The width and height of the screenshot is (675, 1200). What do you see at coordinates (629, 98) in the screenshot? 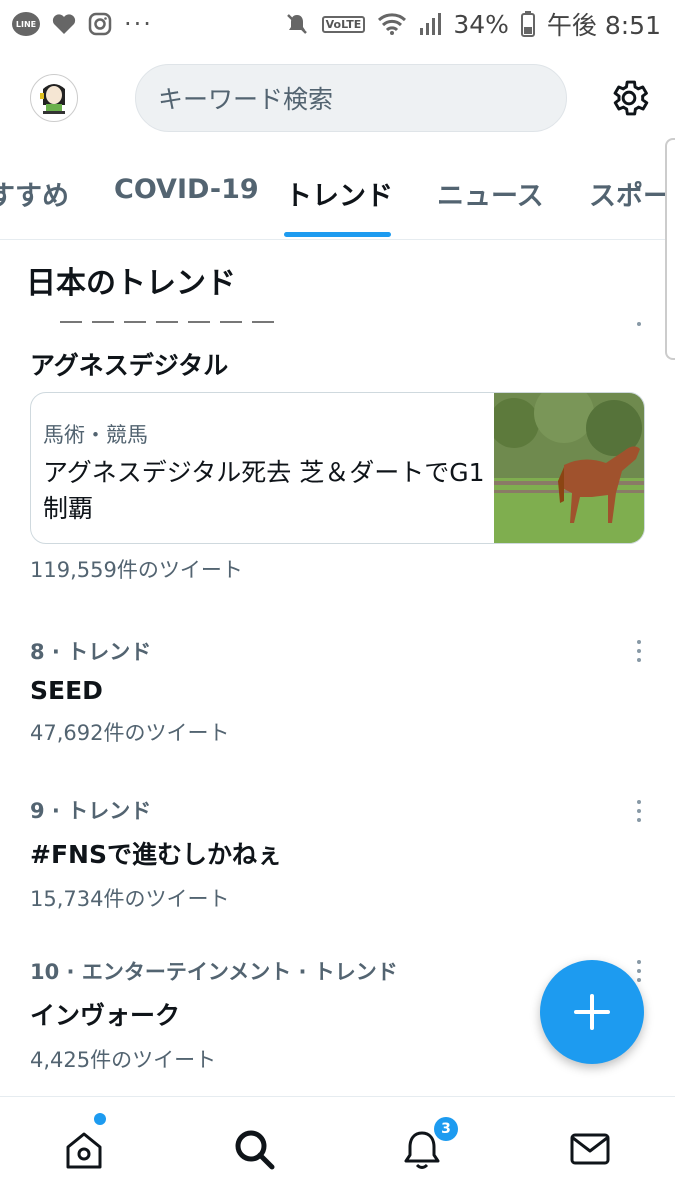
I see `settings-gear-icon` at bounding box center [629, 98].